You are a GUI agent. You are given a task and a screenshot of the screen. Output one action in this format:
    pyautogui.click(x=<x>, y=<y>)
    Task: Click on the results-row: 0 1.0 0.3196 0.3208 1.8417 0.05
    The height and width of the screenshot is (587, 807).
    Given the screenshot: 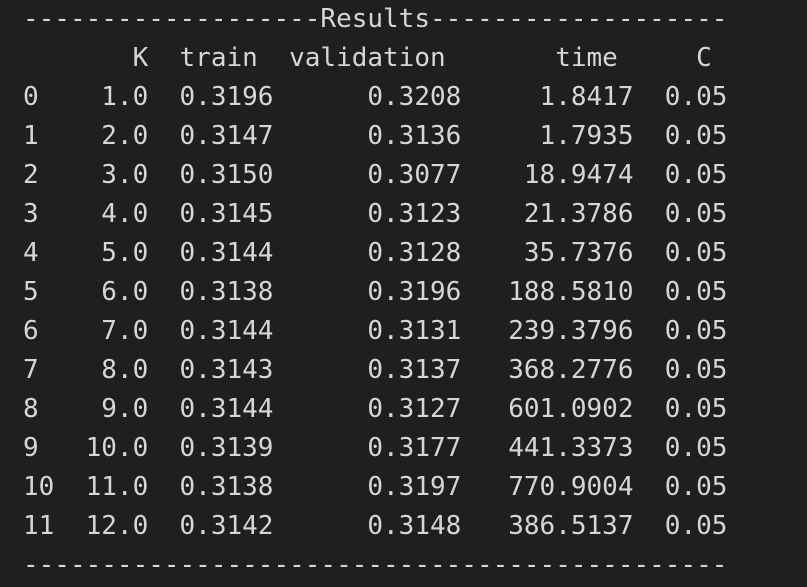 What is the action you would take?
    pyautogui.click(x=375, y=97)
    